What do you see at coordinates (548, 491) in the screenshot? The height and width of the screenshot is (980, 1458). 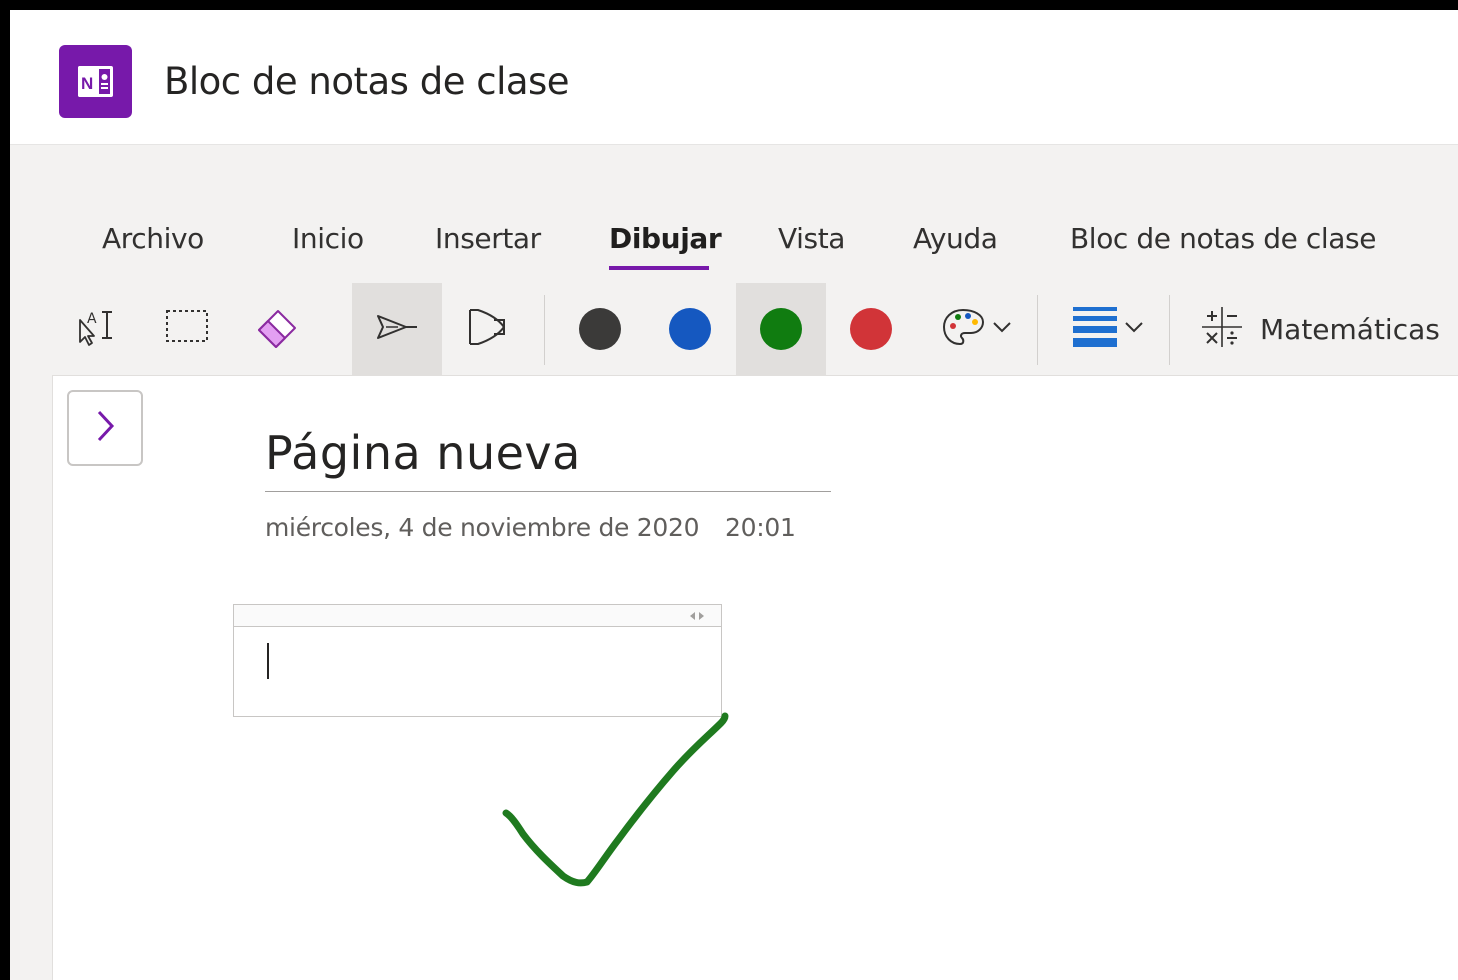 I see `title-underline` at bounding box center [548, 491].